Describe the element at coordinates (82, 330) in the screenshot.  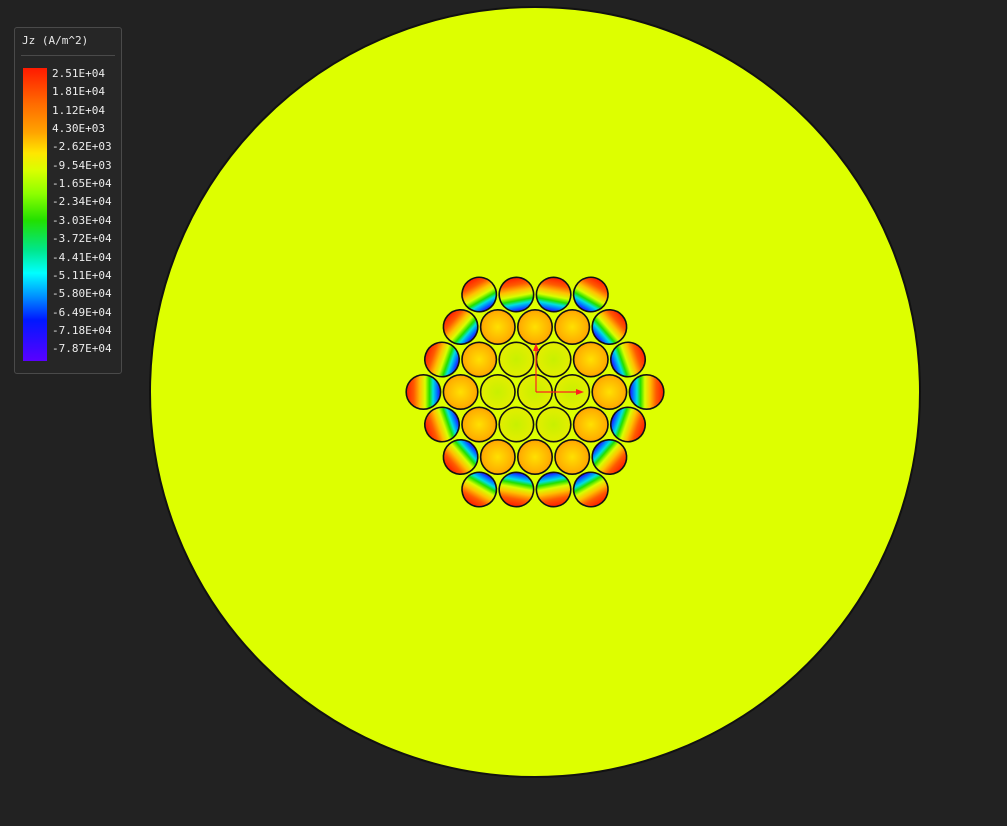
I see `legend-label: -7.18E+04` at that location.